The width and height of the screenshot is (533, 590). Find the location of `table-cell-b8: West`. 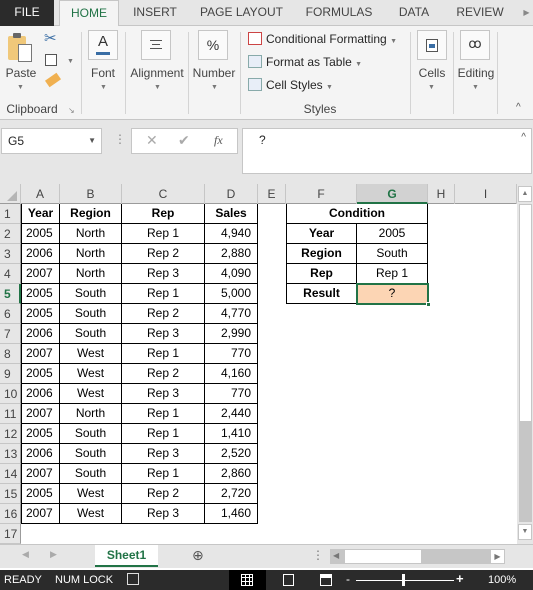

table-cell-b8: West is located at coordinates (91, 354).